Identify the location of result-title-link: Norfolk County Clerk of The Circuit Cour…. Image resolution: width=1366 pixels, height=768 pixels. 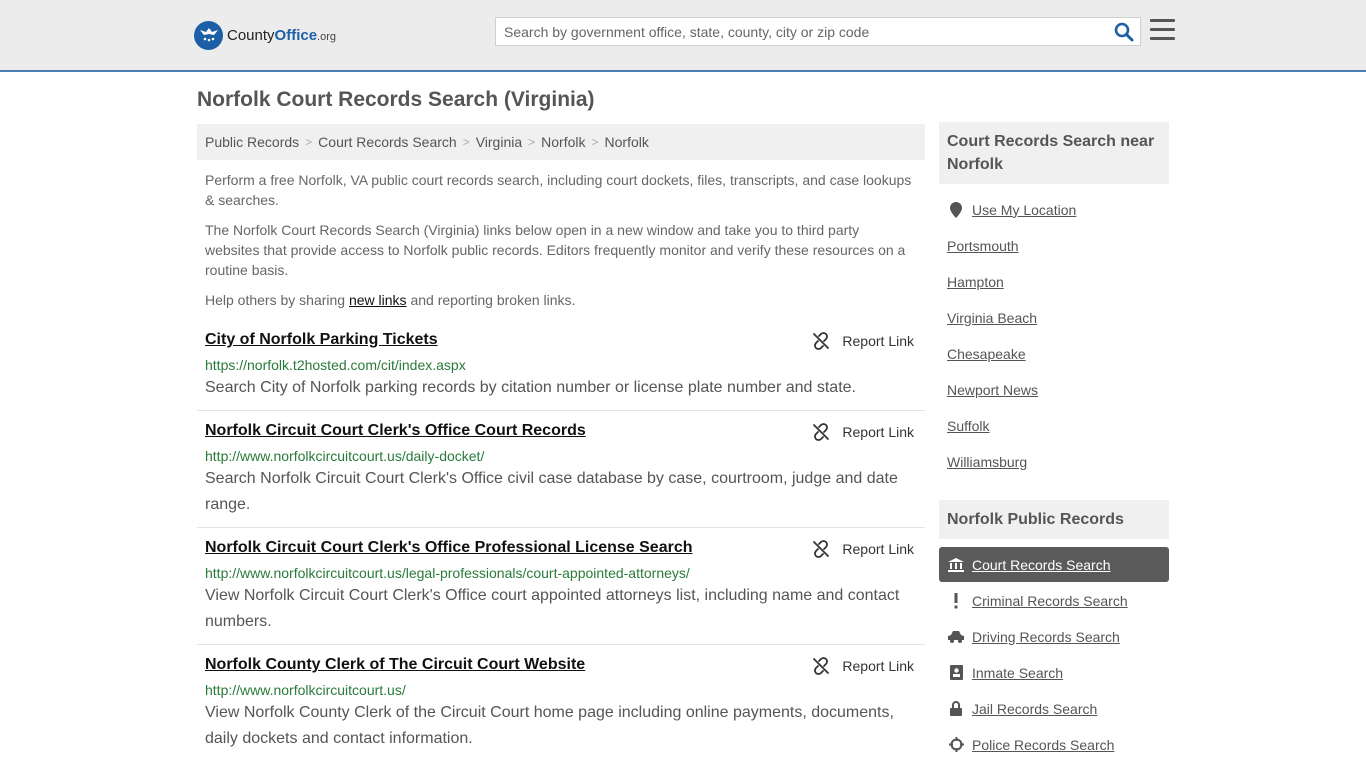
(395, 665).